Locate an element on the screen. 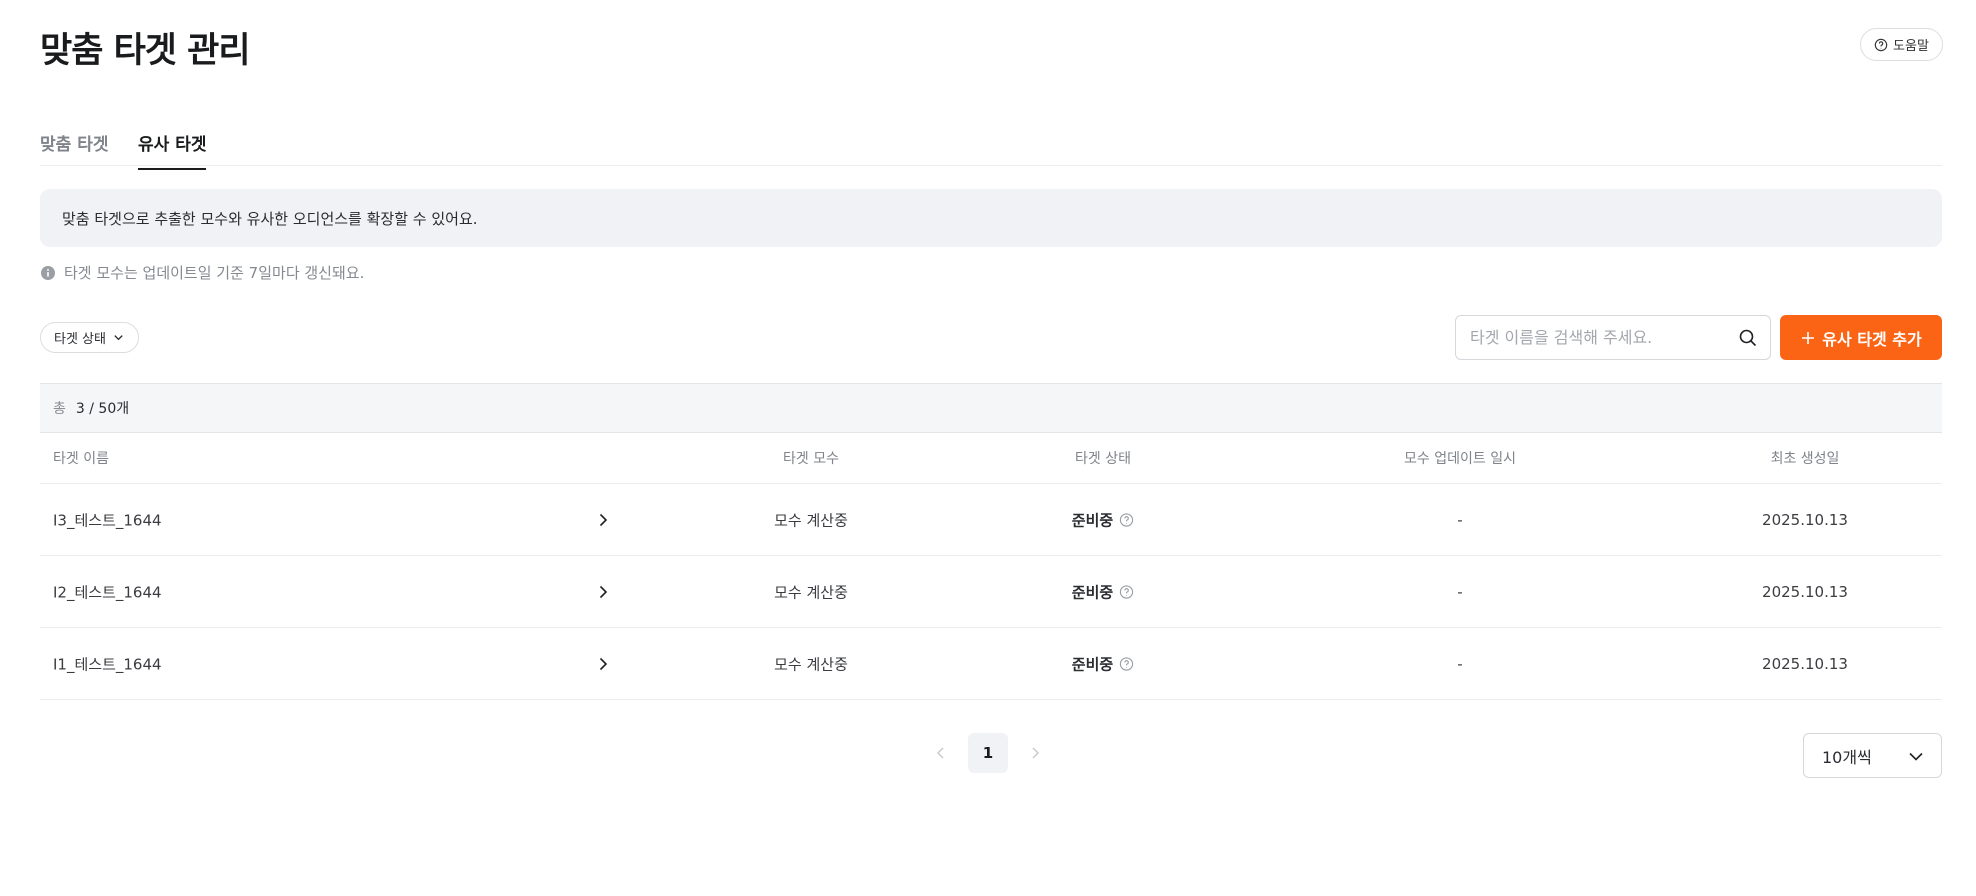  info-note: 타겟 모수는 업데이트일 기준 7일마다 갱신돼요. is located at coordinates (202, 272).